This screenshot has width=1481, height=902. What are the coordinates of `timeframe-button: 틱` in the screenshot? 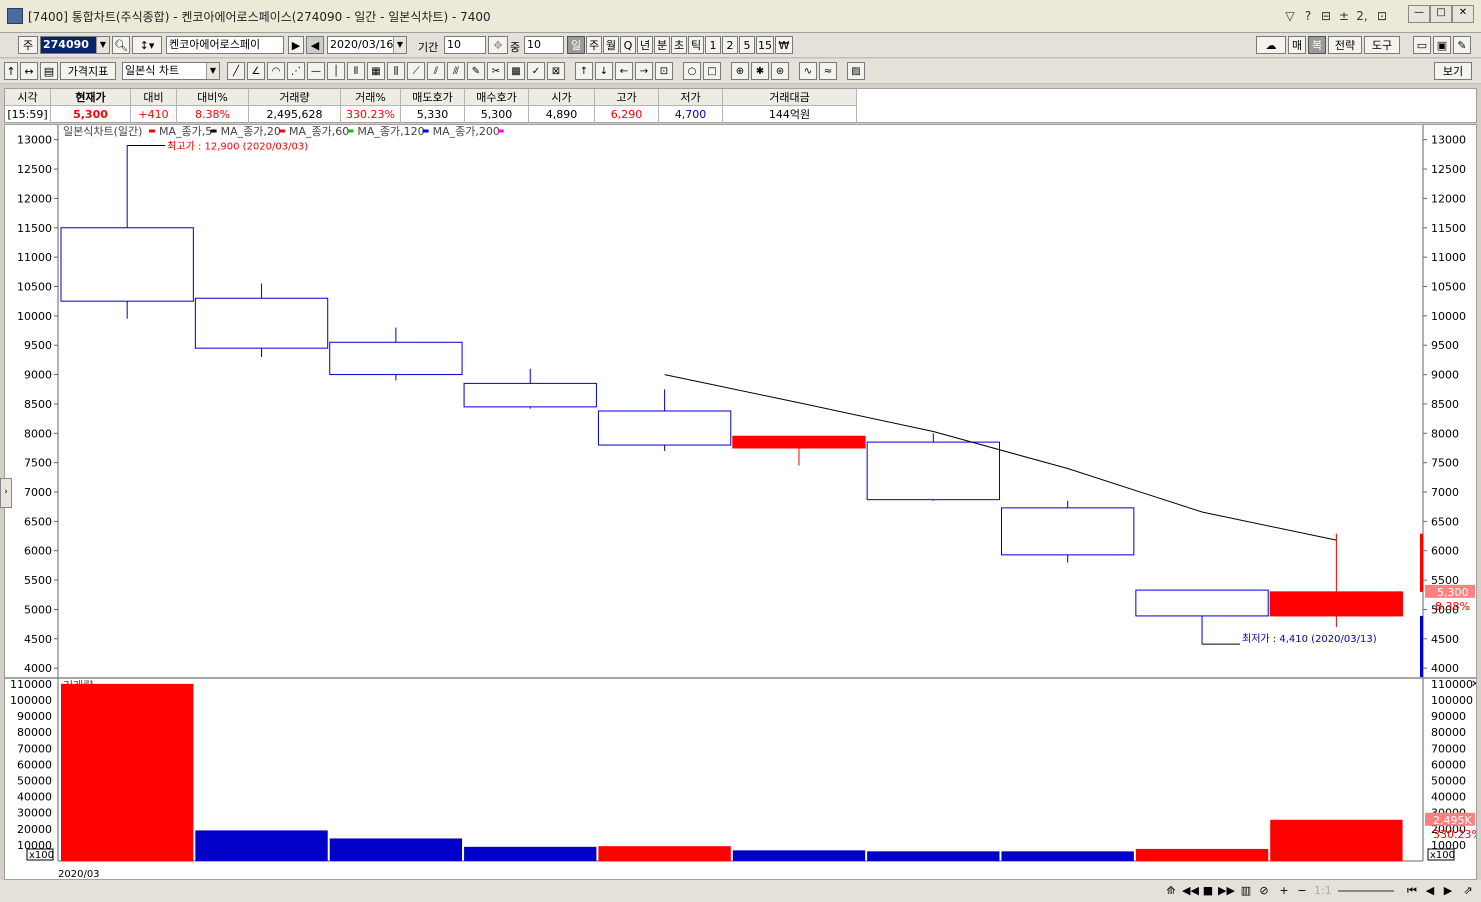 It's located at (696, 45).